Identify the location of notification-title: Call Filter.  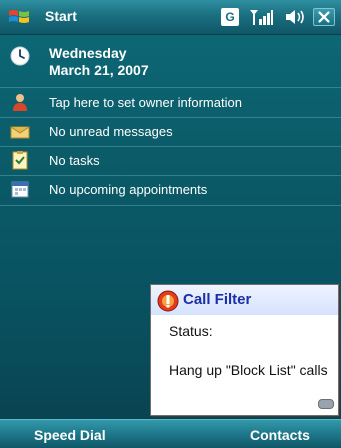
(217, 299).